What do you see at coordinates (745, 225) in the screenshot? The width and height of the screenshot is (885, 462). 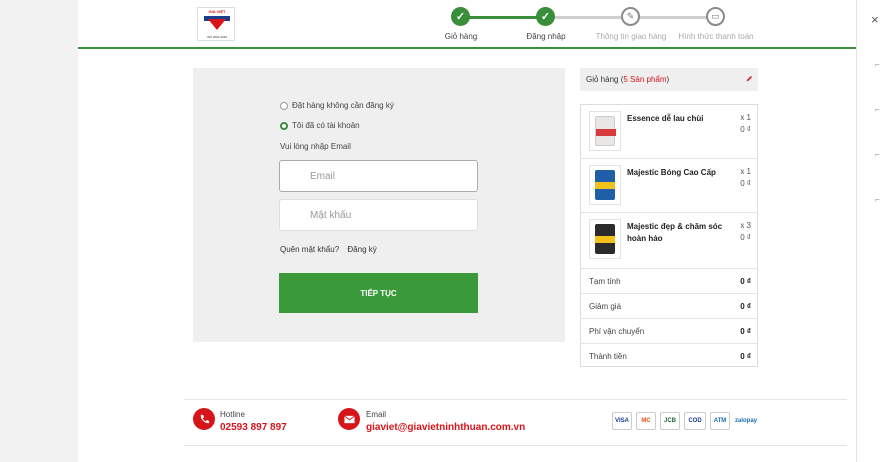 I see `product-qty: x 3` at bounding box center [745, 225].